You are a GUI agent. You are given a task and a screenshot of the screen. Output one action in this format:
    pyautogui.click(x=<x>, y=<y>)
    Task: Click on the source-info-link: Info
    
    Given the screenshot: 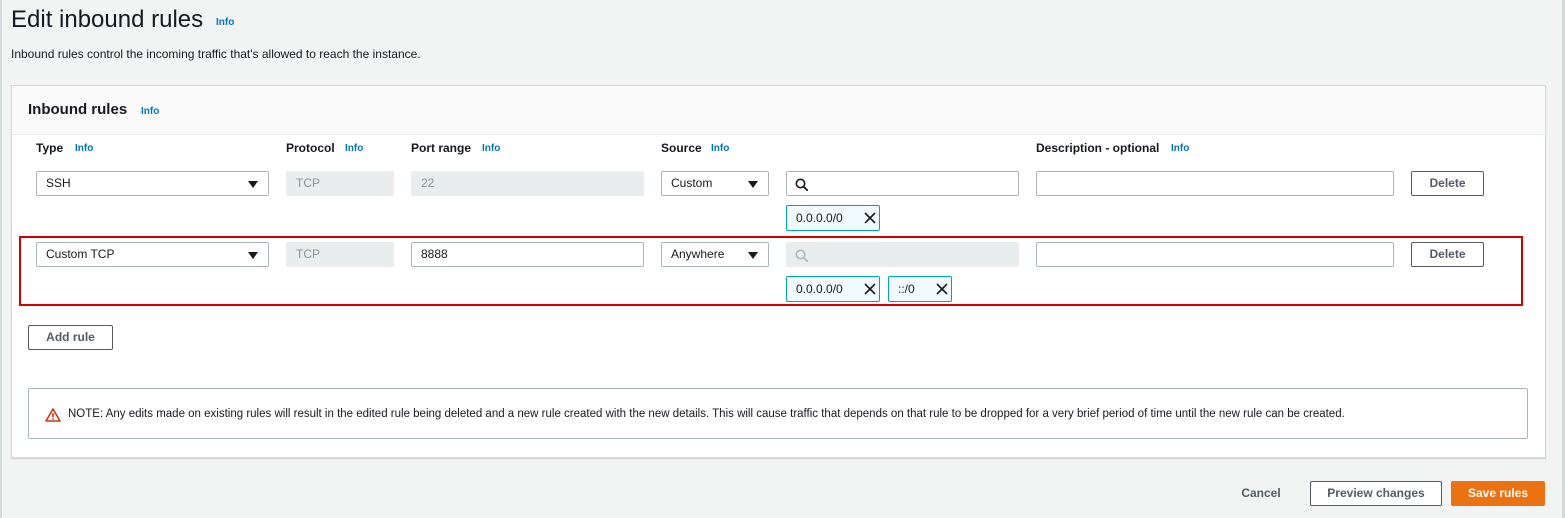 What is the action you would take?
    pyautogui.click(x=720, y=148)
    